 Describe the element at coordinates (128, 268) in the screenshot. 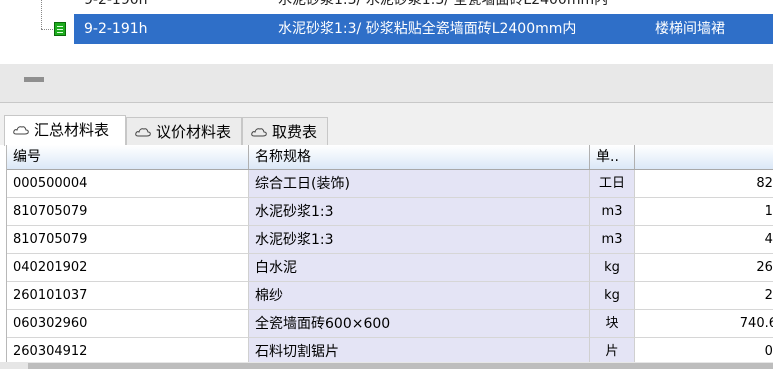

I see `cell-code: 040201902` at that location.